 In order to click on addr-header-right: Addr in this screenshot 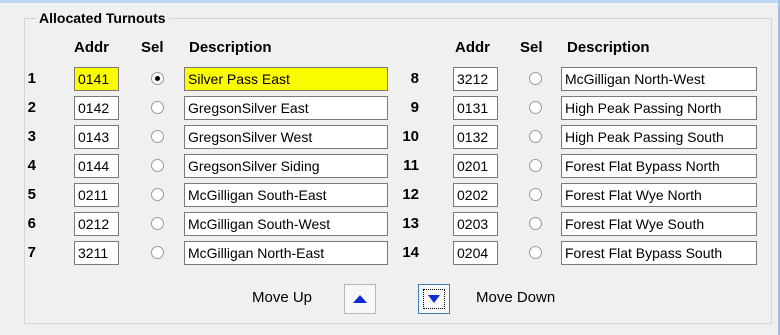, I will do `click(472, 47)`.